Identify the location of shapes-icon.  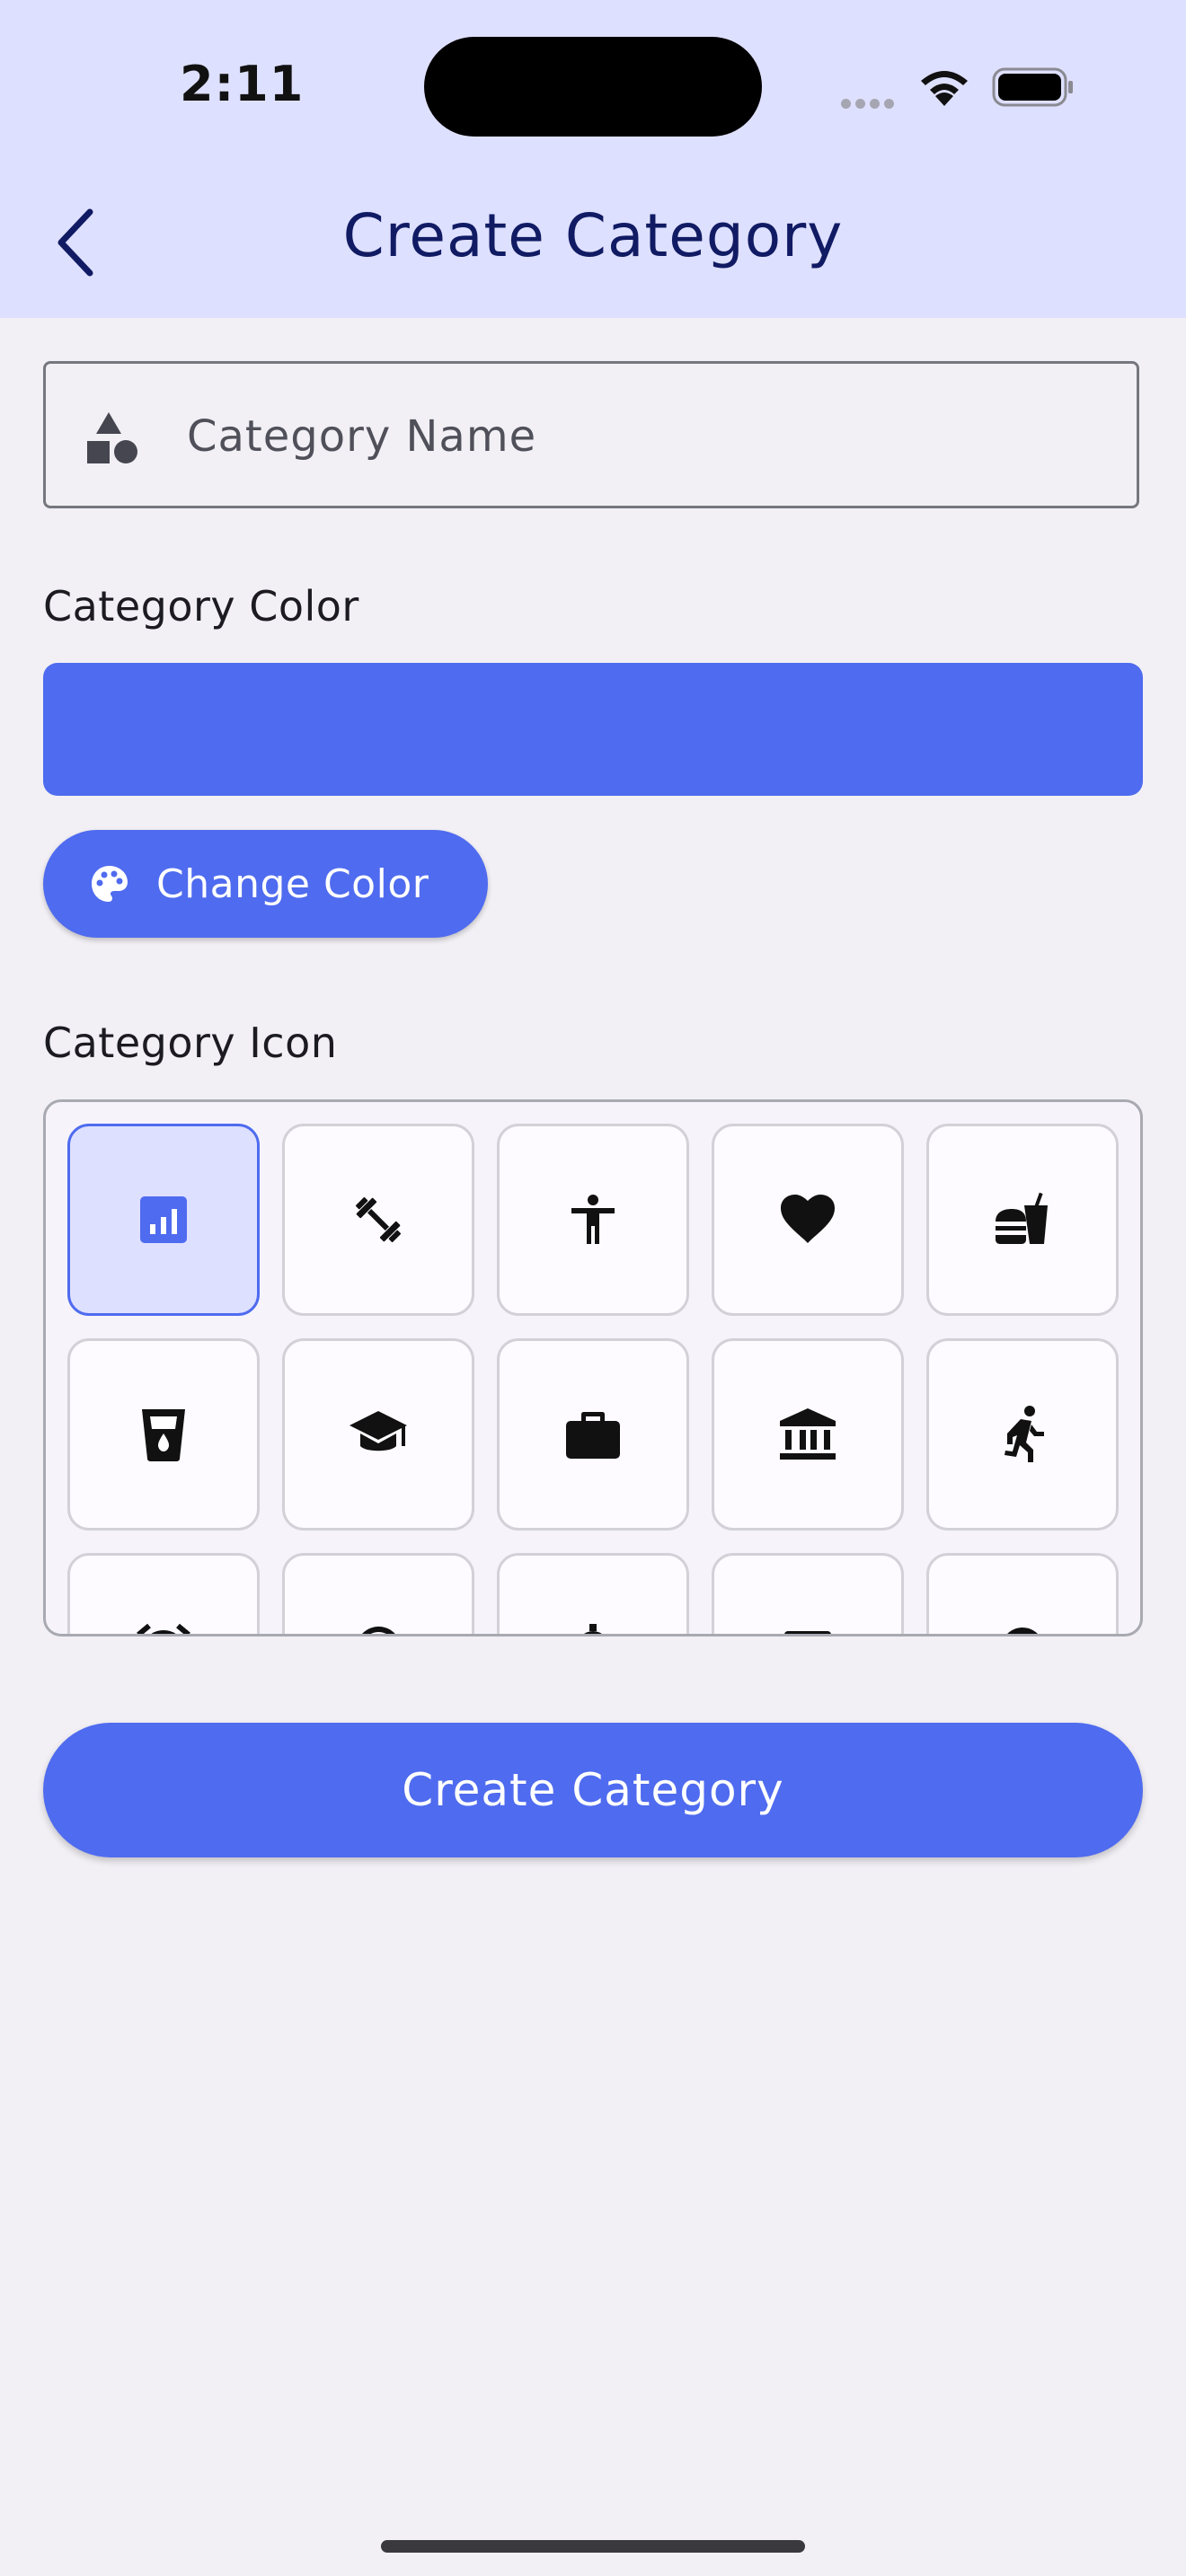
(112, 437).